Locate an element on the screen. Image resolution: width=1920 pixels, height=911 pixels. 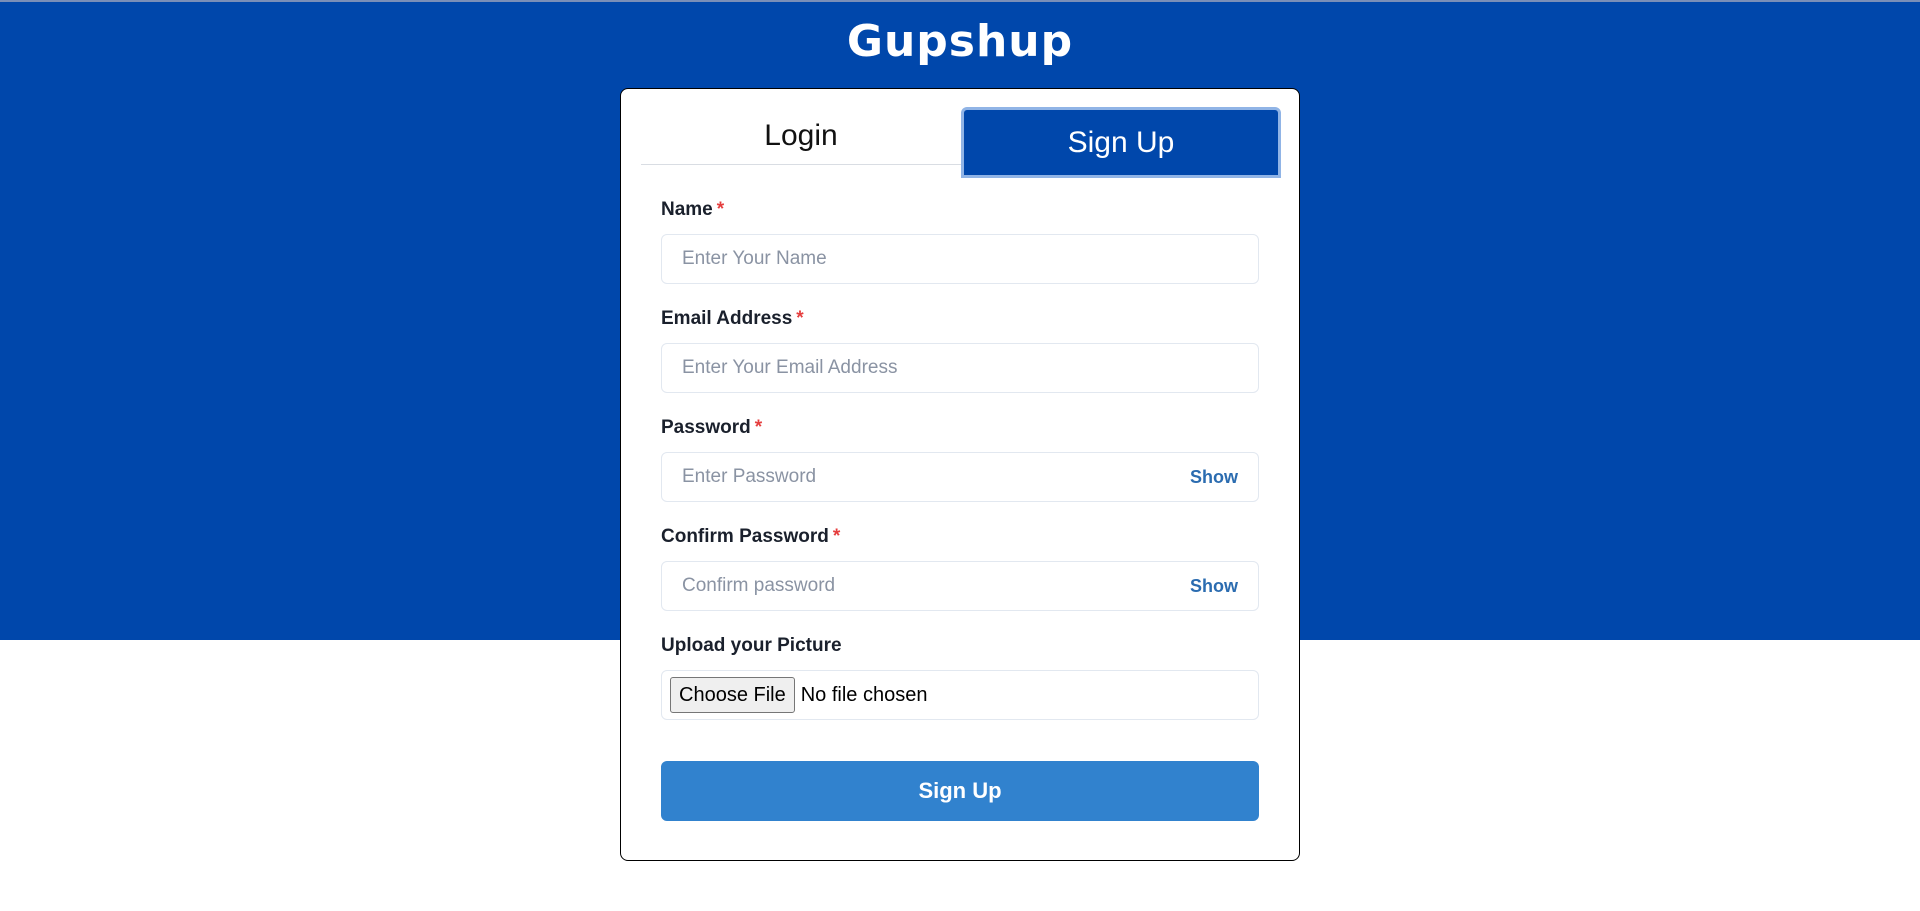
file-status-text: No file chosen is located at coordinates (864, 694).